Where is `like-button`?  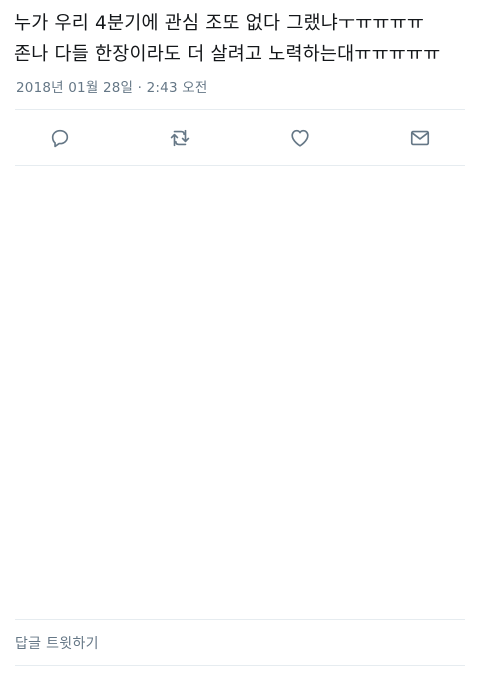
like-button is located at coordinates (300, 138).